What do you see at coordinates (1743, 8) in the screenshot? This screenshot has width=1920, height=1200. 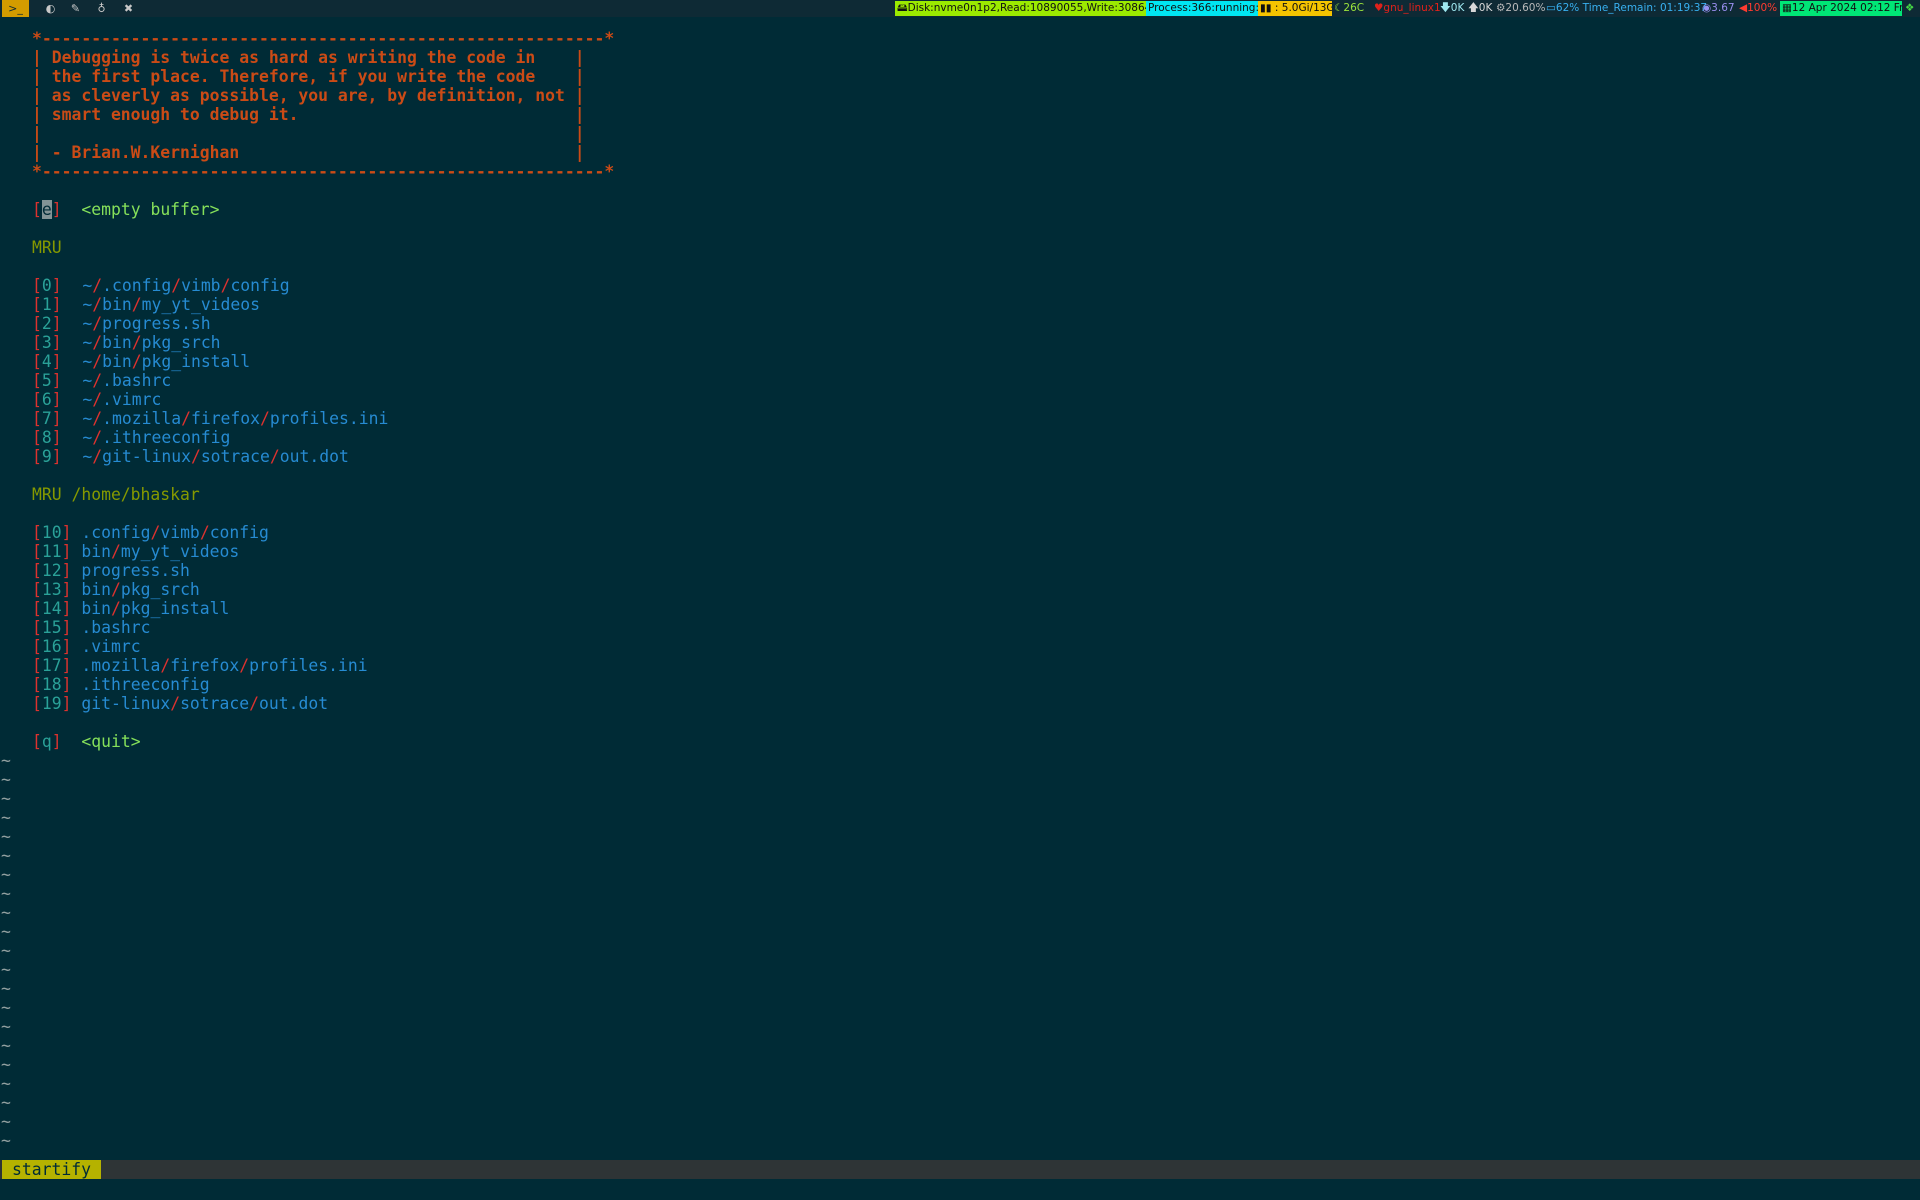 I see `speaker-icon: ◀` at bounding box center [1743, 8].